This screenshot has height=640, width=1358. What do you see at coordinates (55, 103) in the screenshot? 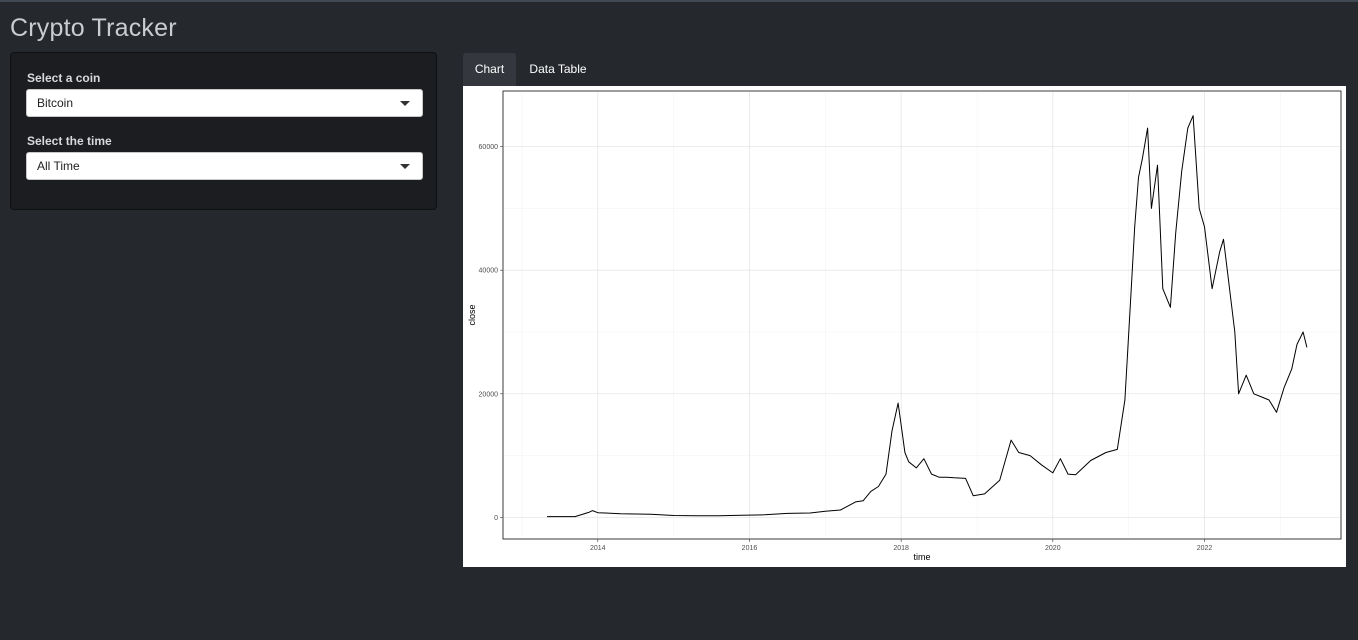
I see `coin-select-value: Bitcoin` at bounding box center [55, 103].